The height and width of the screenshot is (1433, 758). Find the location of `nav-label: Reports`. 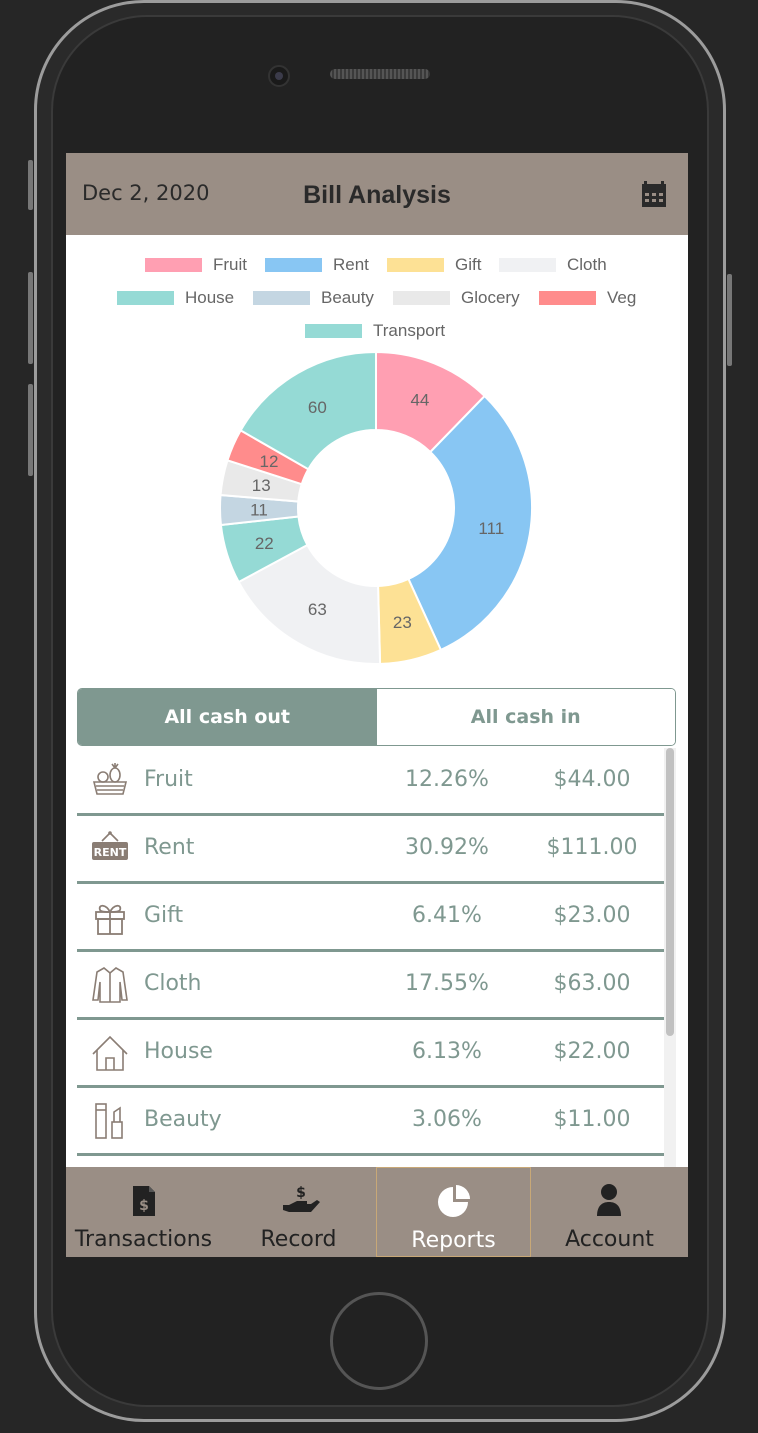

nav-label: Reports is located at coordinates (453, 1240).